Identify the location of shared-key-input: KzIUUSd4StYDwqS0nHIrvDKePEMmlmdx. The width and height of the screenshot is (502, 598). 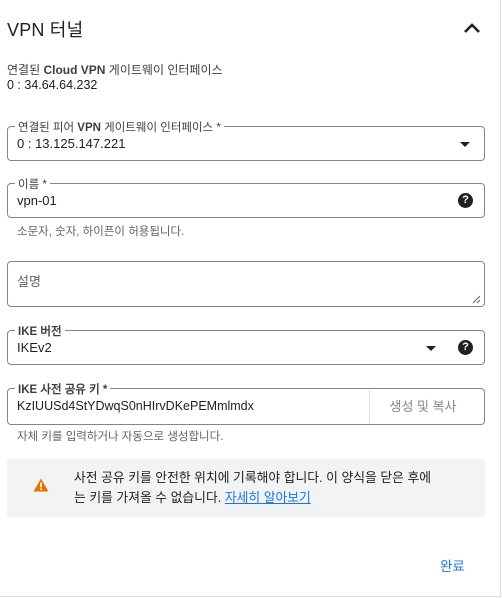
(135, 406).